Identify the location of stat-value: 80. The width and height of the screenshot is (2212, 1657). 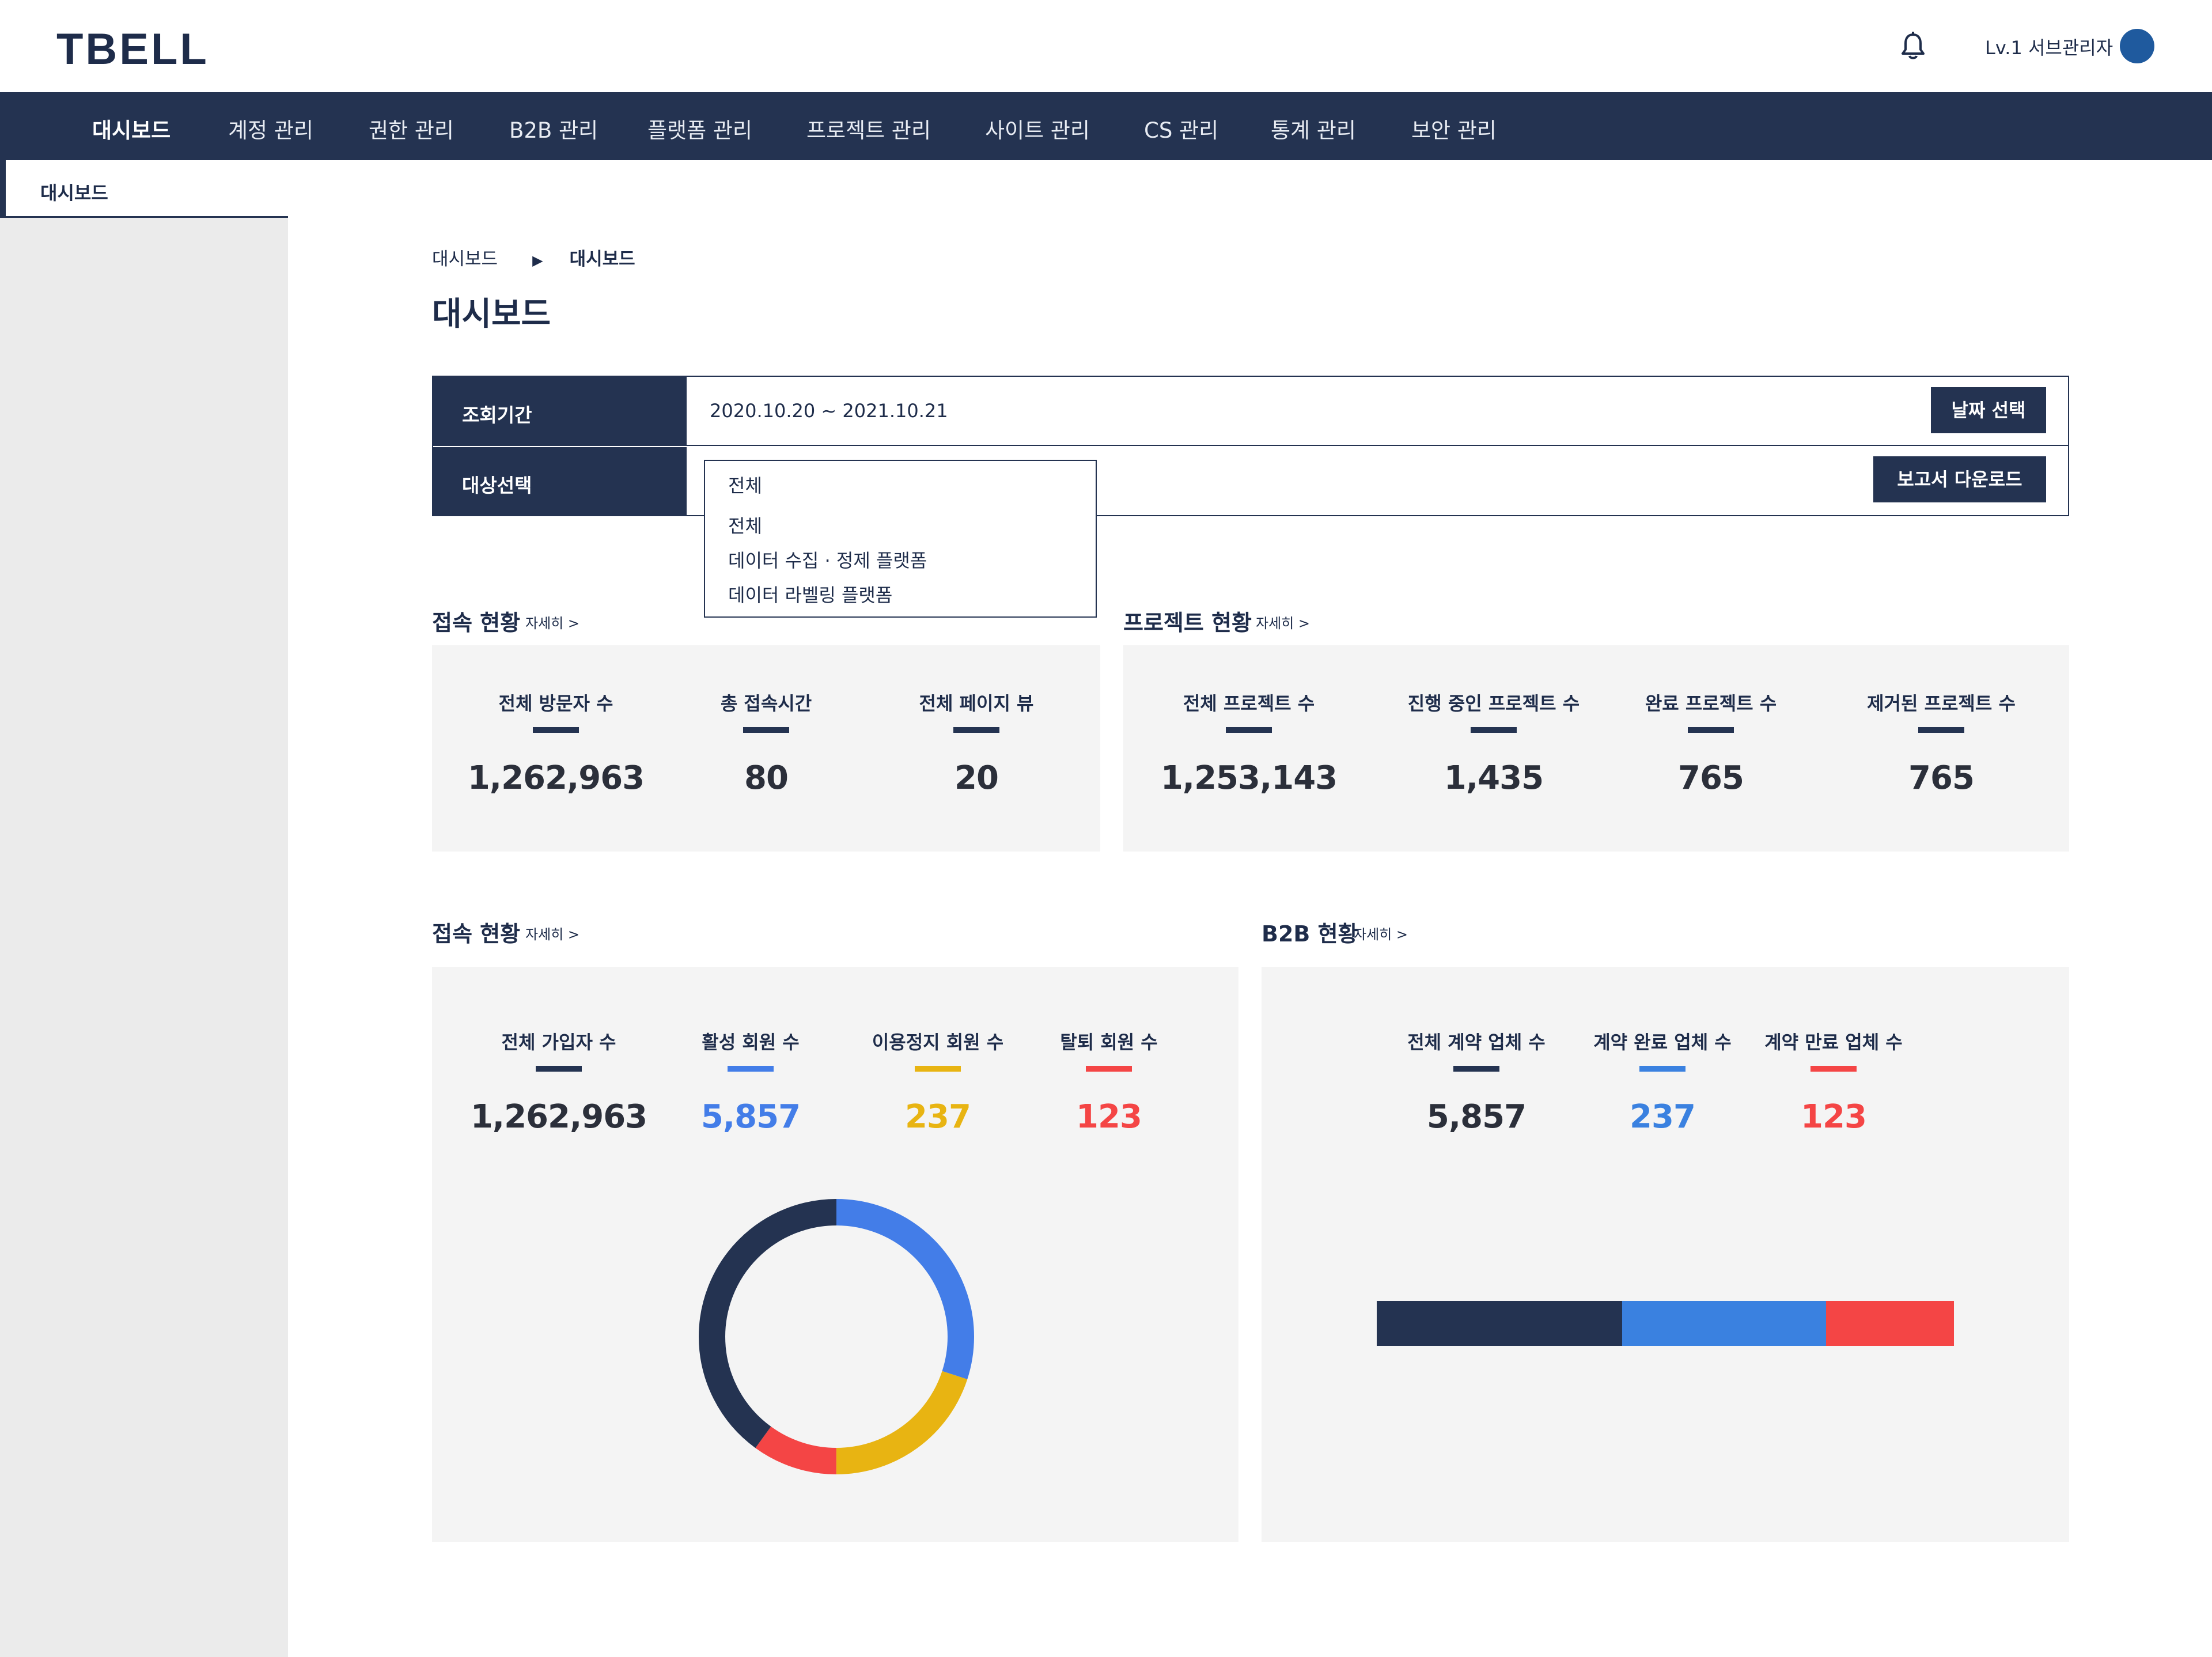
(766, 778).